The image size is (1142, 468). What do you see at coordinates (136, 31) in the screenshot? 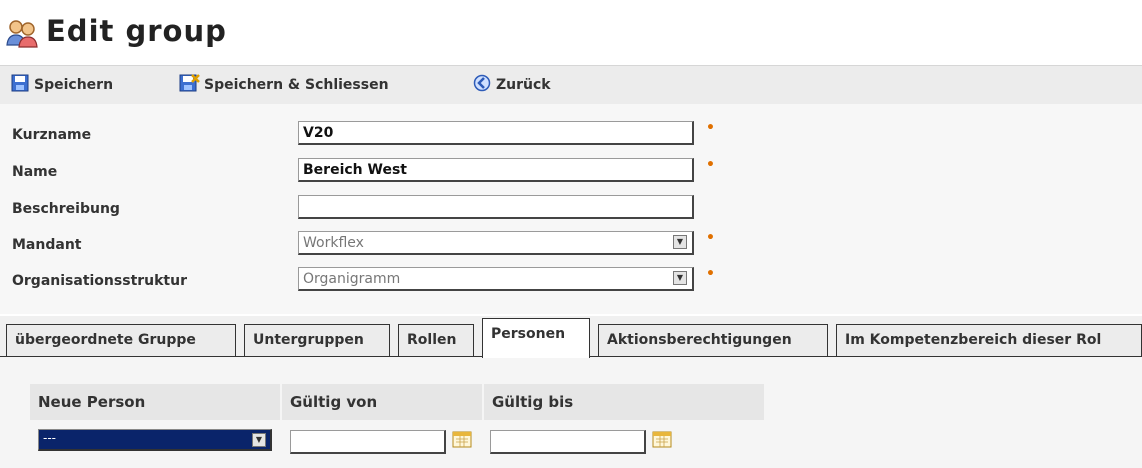
I see `page-title: Edit group` at bounding box center [136, 31].